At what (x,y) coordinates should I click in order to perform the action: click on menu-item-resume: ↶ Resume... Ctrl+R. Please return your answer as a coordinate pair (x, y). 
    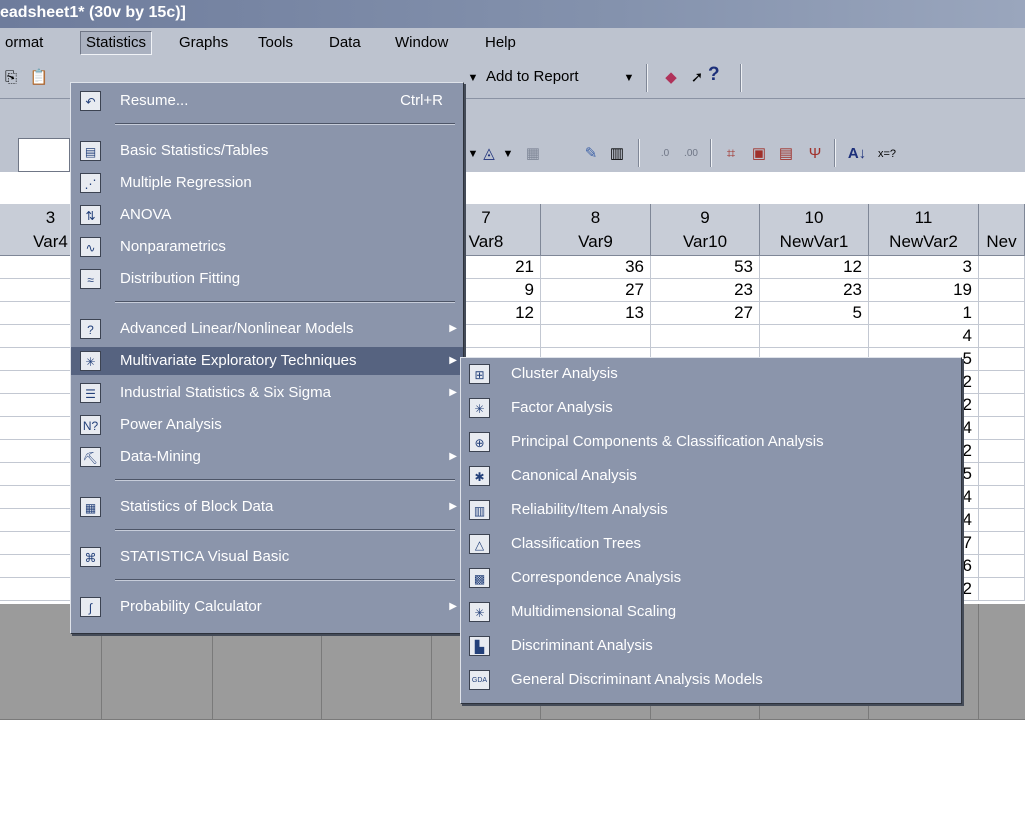
    Looking at the image, I should click on (267, 101).